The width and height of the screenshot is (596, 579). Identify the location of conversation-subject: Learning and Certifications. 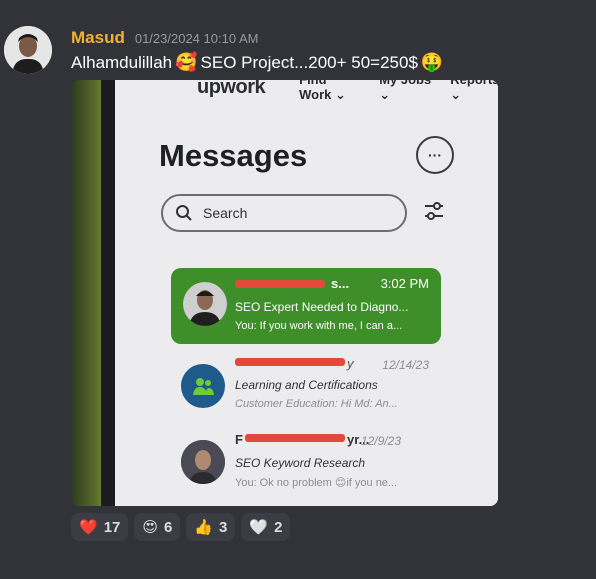
(306, 385).